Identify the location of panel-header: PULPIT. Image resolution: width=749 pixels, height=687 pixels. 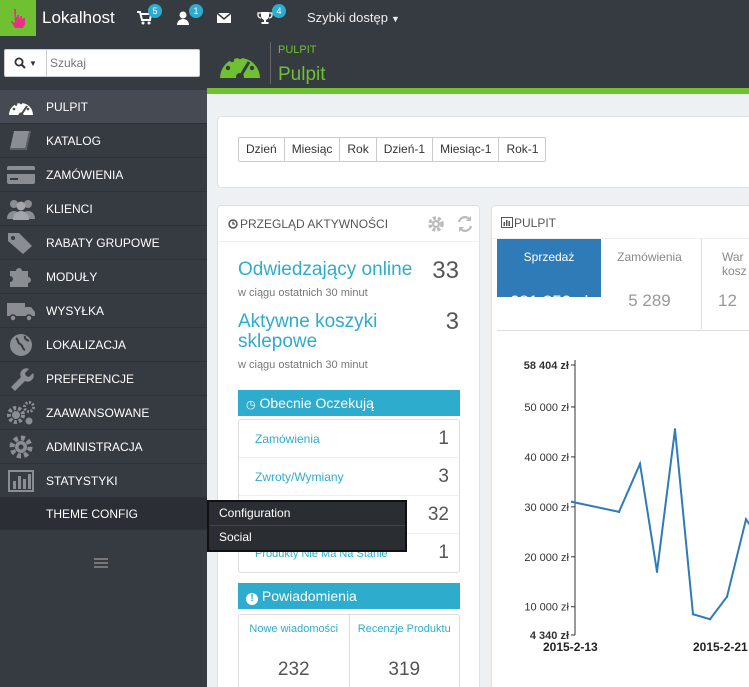
(620, 222).